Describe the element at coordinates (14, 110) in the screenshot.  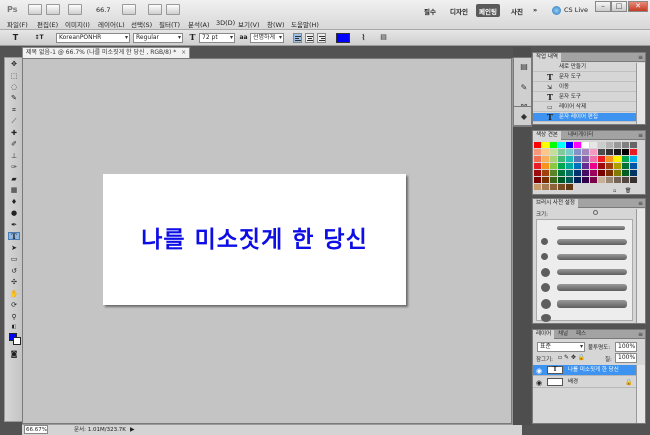
I see `crop-tool-icon: ⌗` at that location.